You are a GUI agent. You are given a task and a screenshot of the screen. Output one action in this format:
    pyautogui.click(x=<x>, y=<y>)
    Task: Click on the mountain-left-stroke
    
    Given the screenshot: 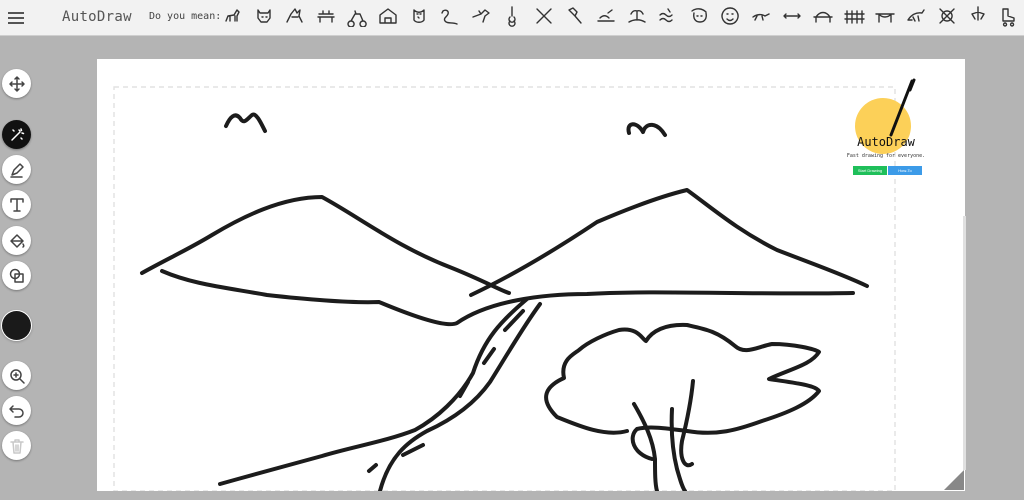 What is the action you would take?
    pyautogui.click(x=325, y=245)
    